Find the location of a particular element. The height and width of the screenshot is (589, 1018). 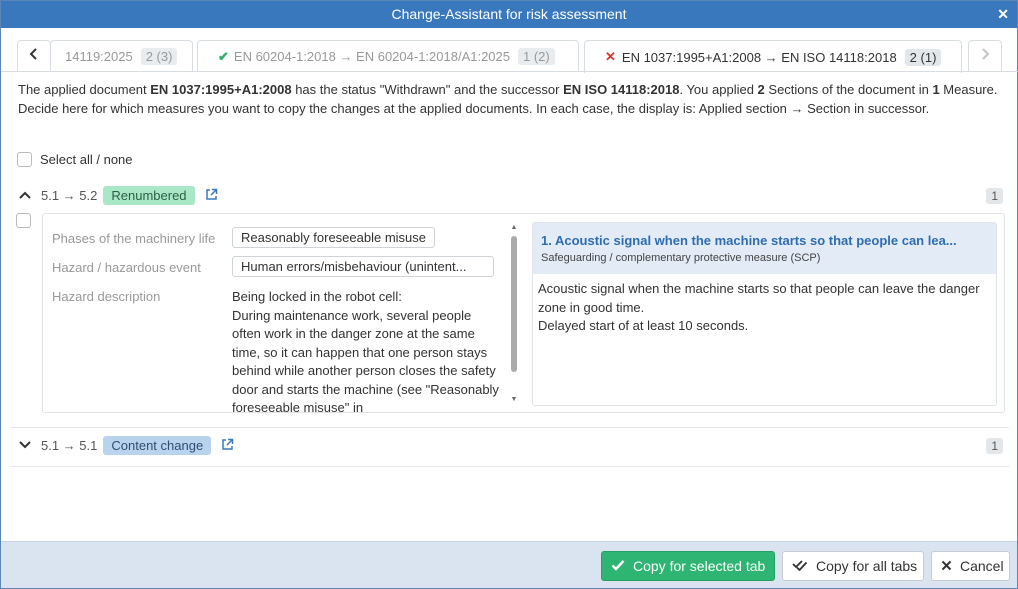

tab-document-1: 14119:2025 2 (3) is located at coordinates (121, 56).